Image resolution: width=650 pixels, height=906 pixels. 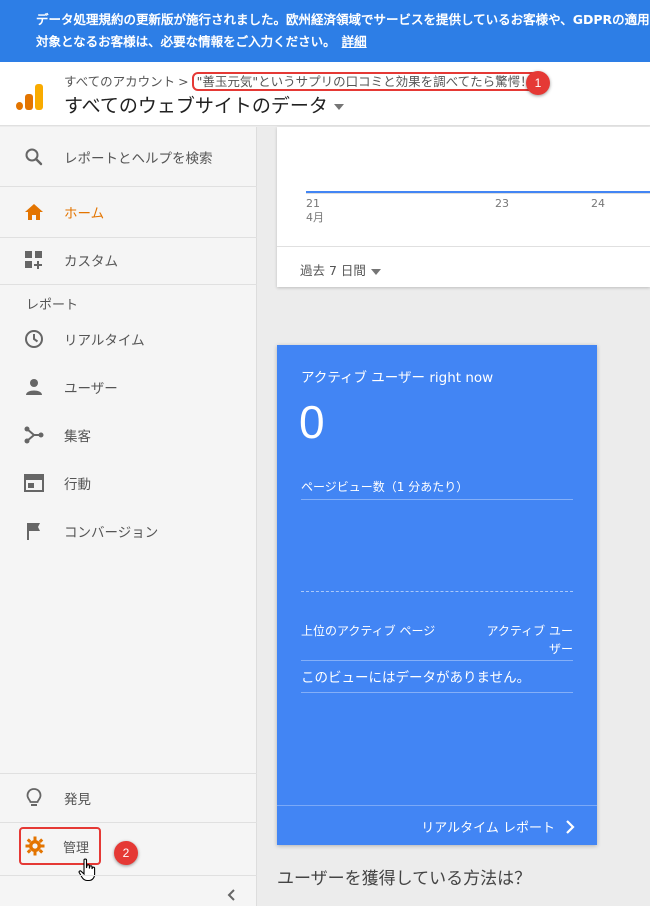 What do you see at coordinates (119, 81) in the screenshot?
I see `breadcrumb-all-accounts: すべてのアカウント` at bounding box center [119, 81].